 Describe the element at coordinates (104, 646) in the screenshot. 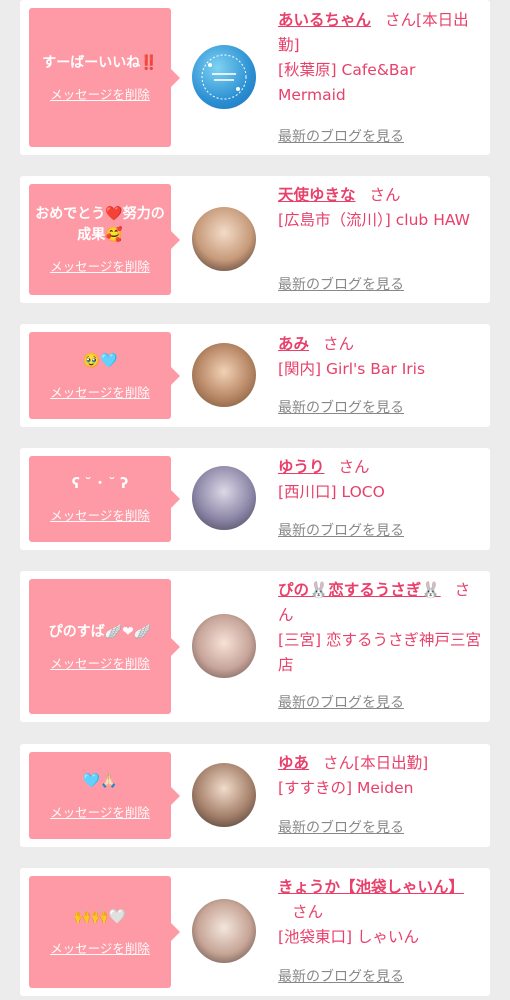

I see `message-bubble: ぴのすば🪽❤︎🪽 メッセージを削除` at that location.